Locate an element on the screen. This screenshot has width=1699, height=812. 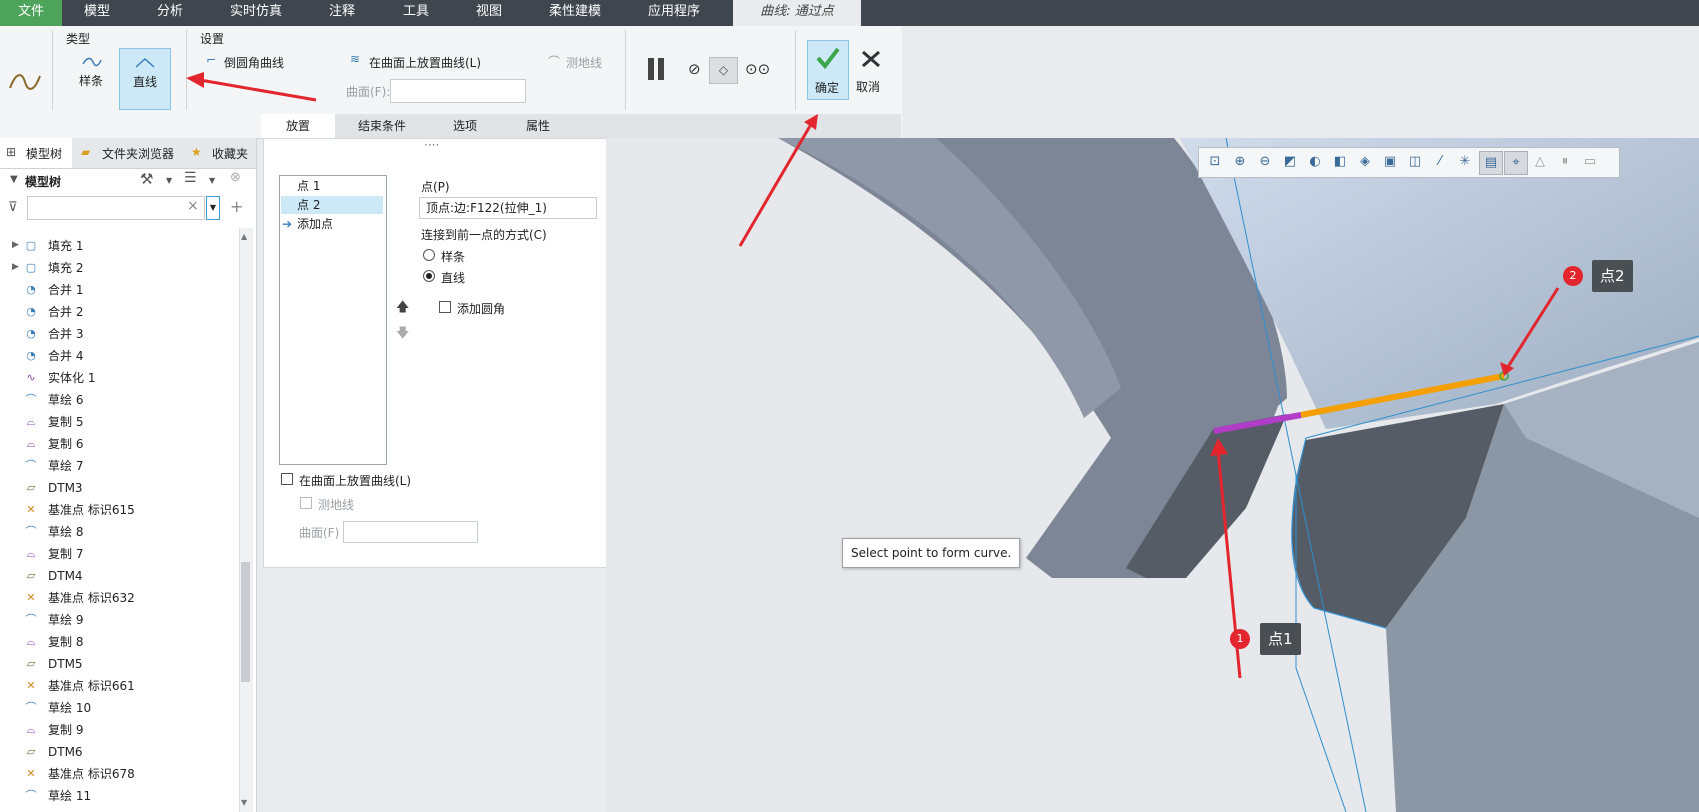
point-display-icon: ⌖ is located at coordinates (1516, 163).